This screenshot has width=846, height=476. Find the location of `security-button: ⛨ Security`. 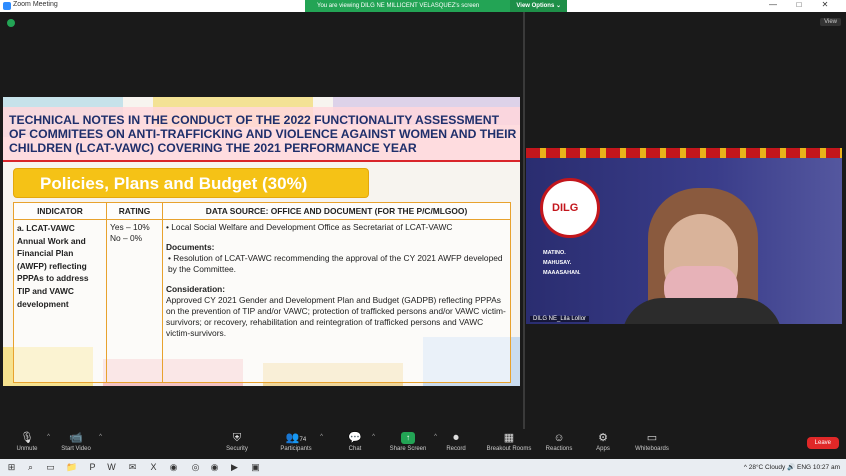

security-button: ⛨ Security is located at coordinates (237, 442).